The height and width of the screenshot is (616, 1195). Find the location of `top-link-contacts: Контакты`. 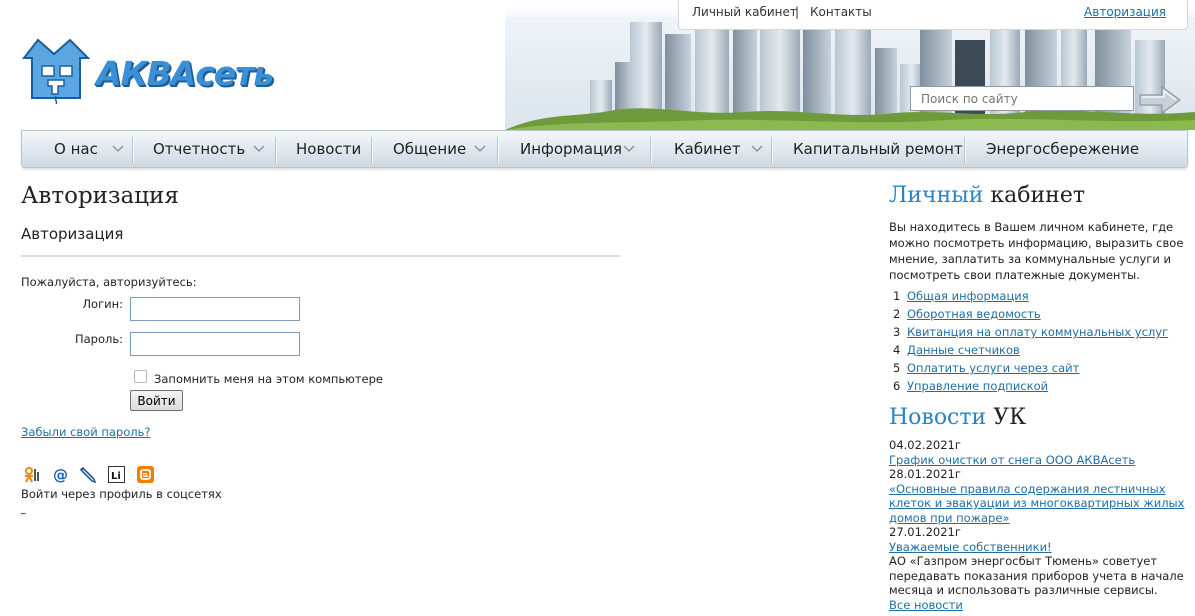

top-link-contacts: Контакты is located at coordinates (841, 12).